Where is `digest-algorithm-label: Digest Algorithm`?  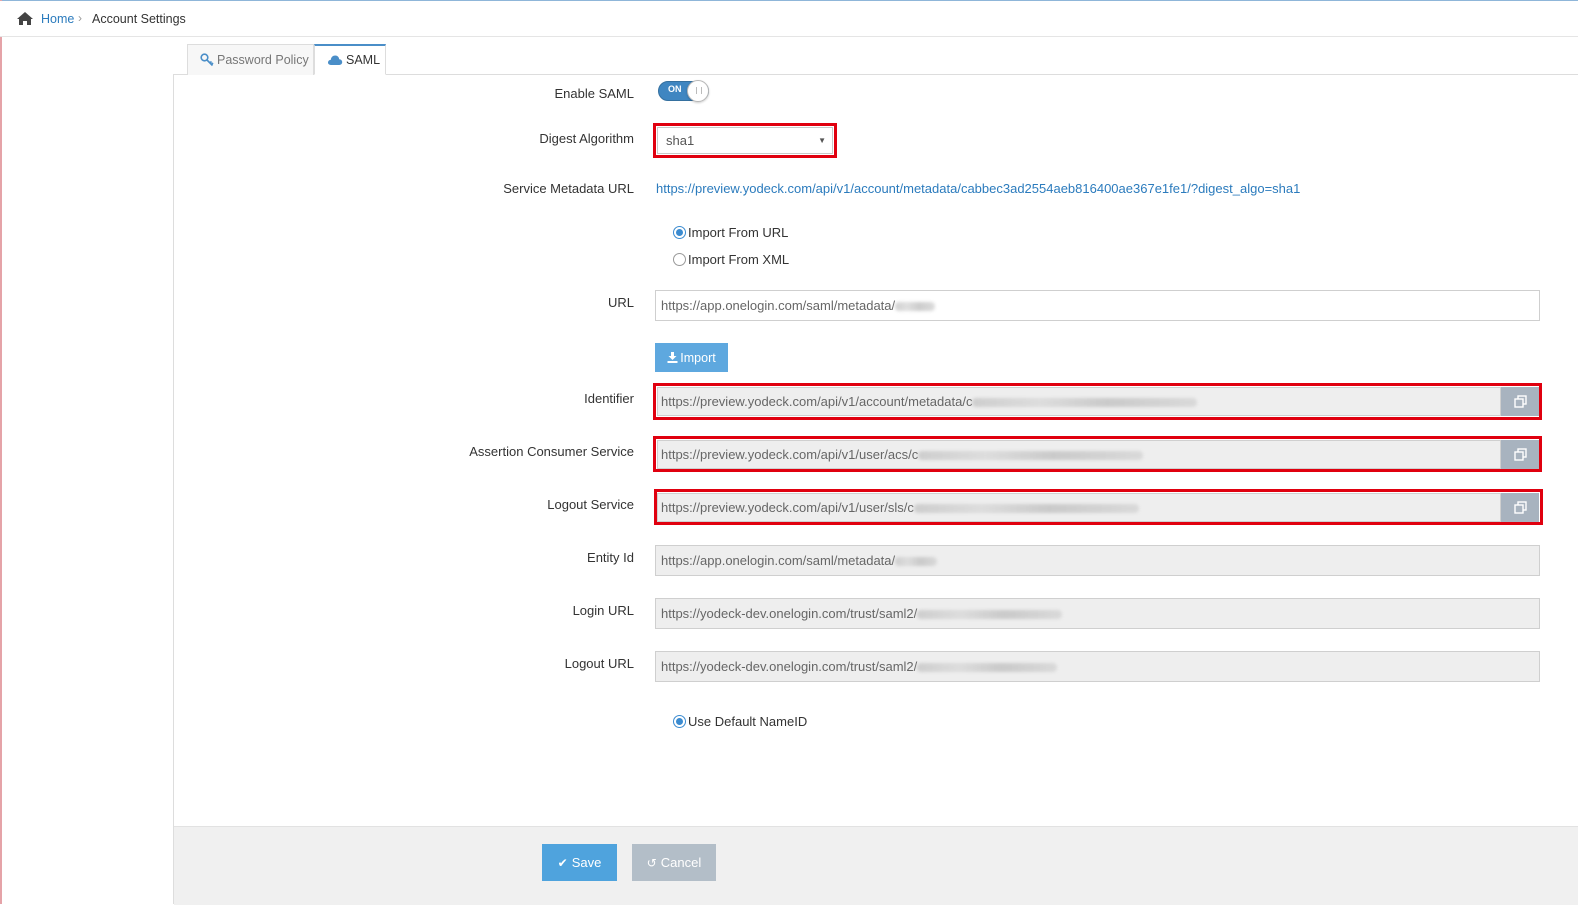
digest-algorithm-label: Digest Algorithm is located at coordinates (586, 138).